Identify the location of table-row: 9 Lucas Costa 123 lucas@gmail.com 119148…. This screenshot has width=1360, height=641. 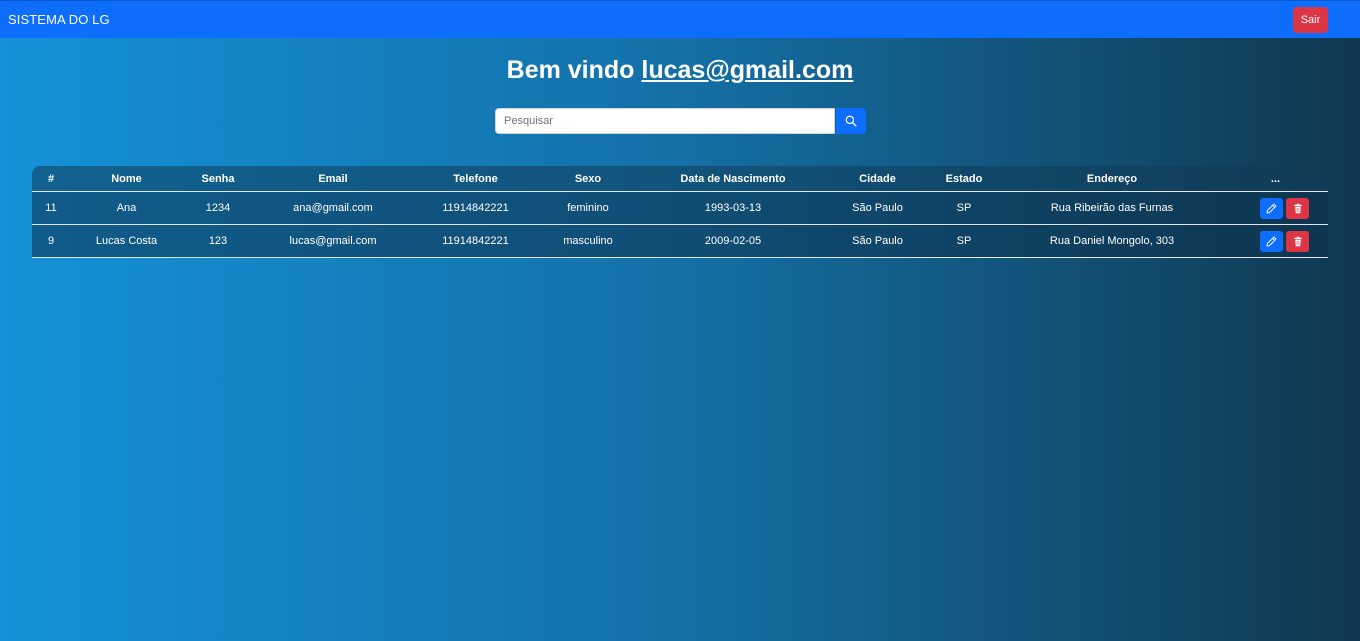
(680, 241).